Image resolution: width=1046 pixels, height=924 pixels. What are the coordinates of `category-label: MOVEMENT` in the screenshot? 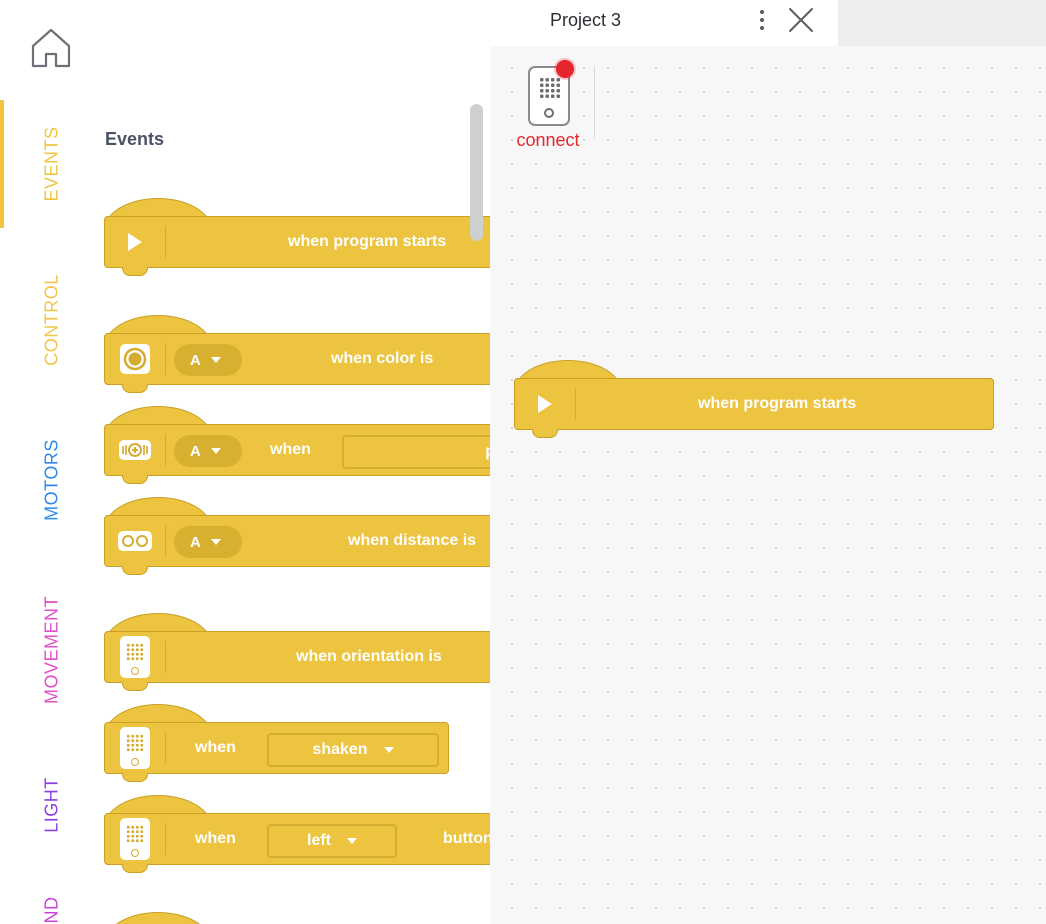 It's located at (51, 650).